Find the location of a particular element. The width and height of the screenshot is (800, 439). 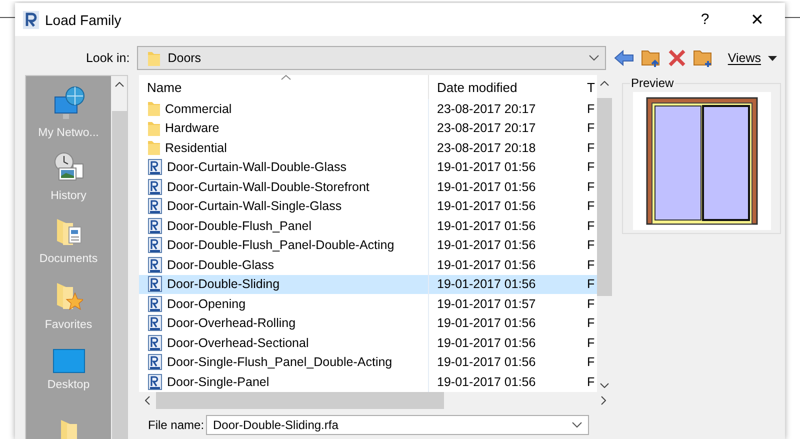

preview-label: Preview is located at coordinates (652, 83).